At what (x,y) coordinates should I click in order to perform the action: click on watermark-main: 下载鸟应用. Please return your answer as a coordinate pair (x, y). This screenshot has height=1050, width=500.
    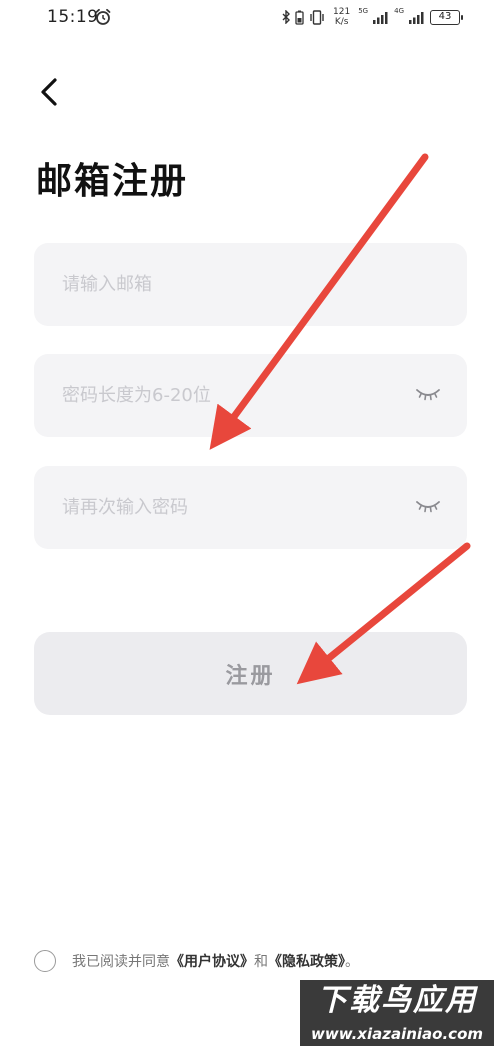
    Looking at the image, I should click on (397, 1001).